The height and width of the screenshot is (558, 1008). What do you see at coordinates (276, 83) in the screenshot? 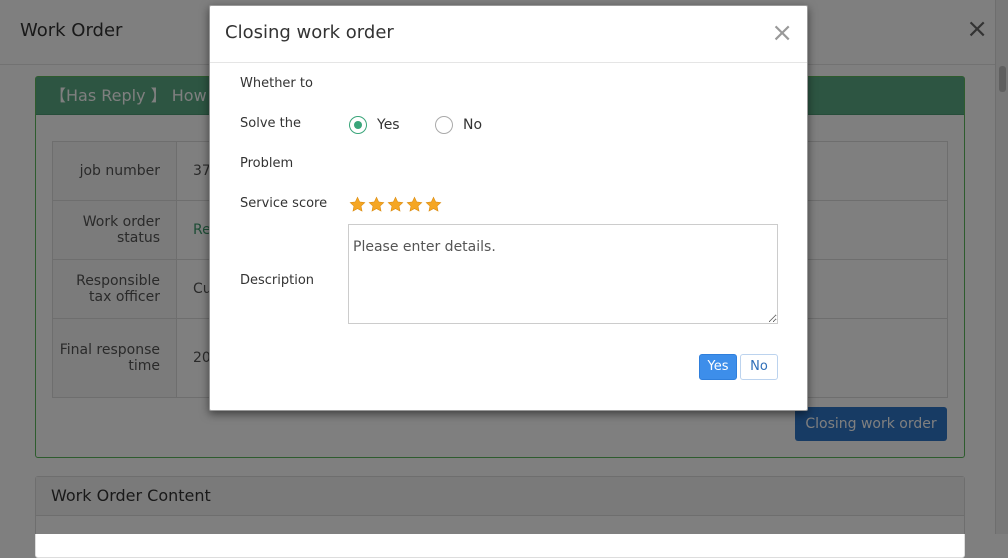
I see `whether-to-label: Whether to` at bounding box center [276, 83].